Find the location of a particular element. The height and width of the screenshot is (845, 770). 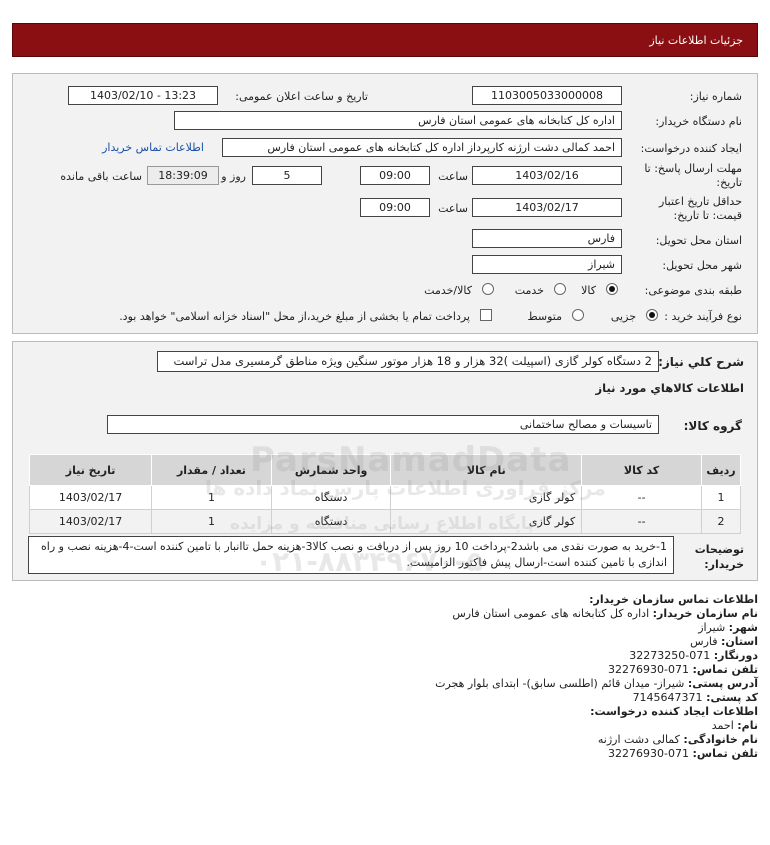

category-option-goods: کالا is located at coordinates (588, 290).